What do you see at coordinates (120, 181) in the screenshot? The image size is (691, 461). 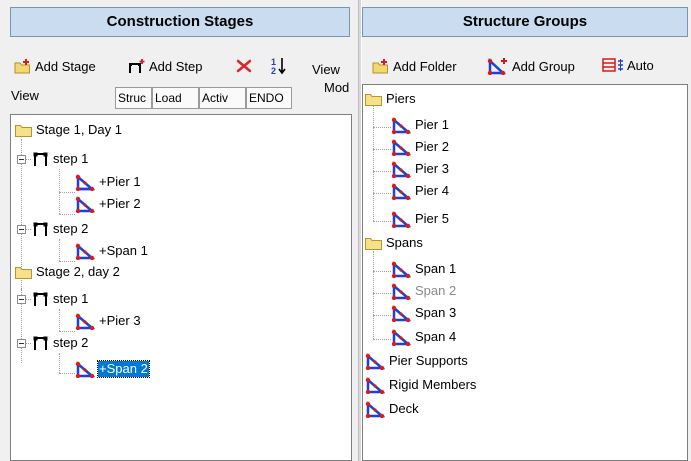 I see `group-label: +Pier 1` at bounding box center [120, 181].